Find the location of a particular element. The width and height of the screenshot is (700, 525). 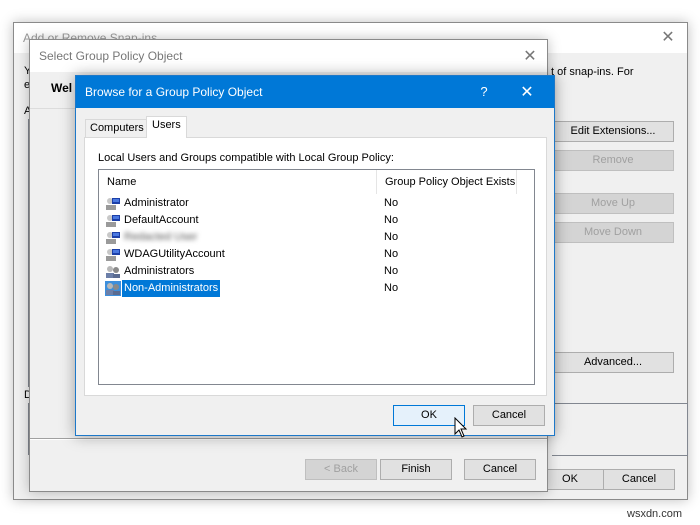

description-box-right is located at coordinates (620, 429).